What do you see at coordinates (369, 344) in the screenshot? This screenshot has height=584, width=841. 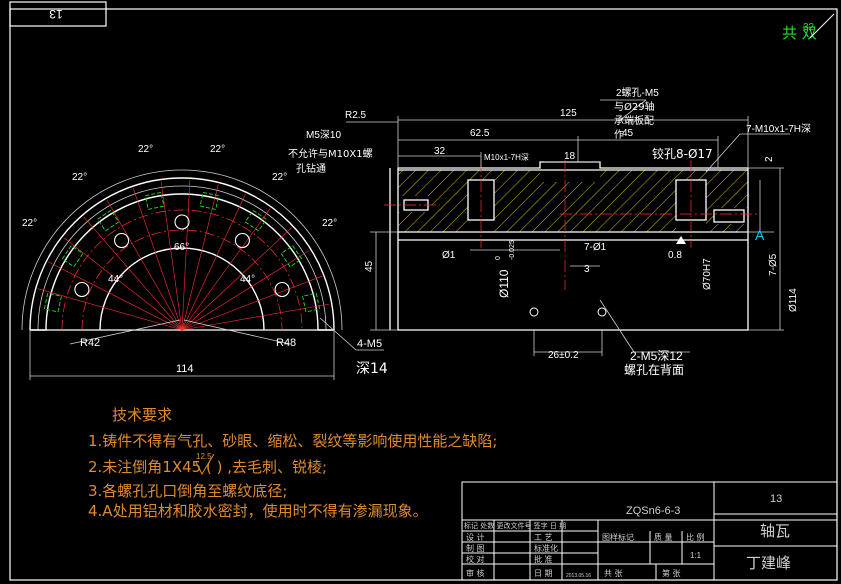 I see `thread-callout: 4-M5` at bounding box center [369, 344].